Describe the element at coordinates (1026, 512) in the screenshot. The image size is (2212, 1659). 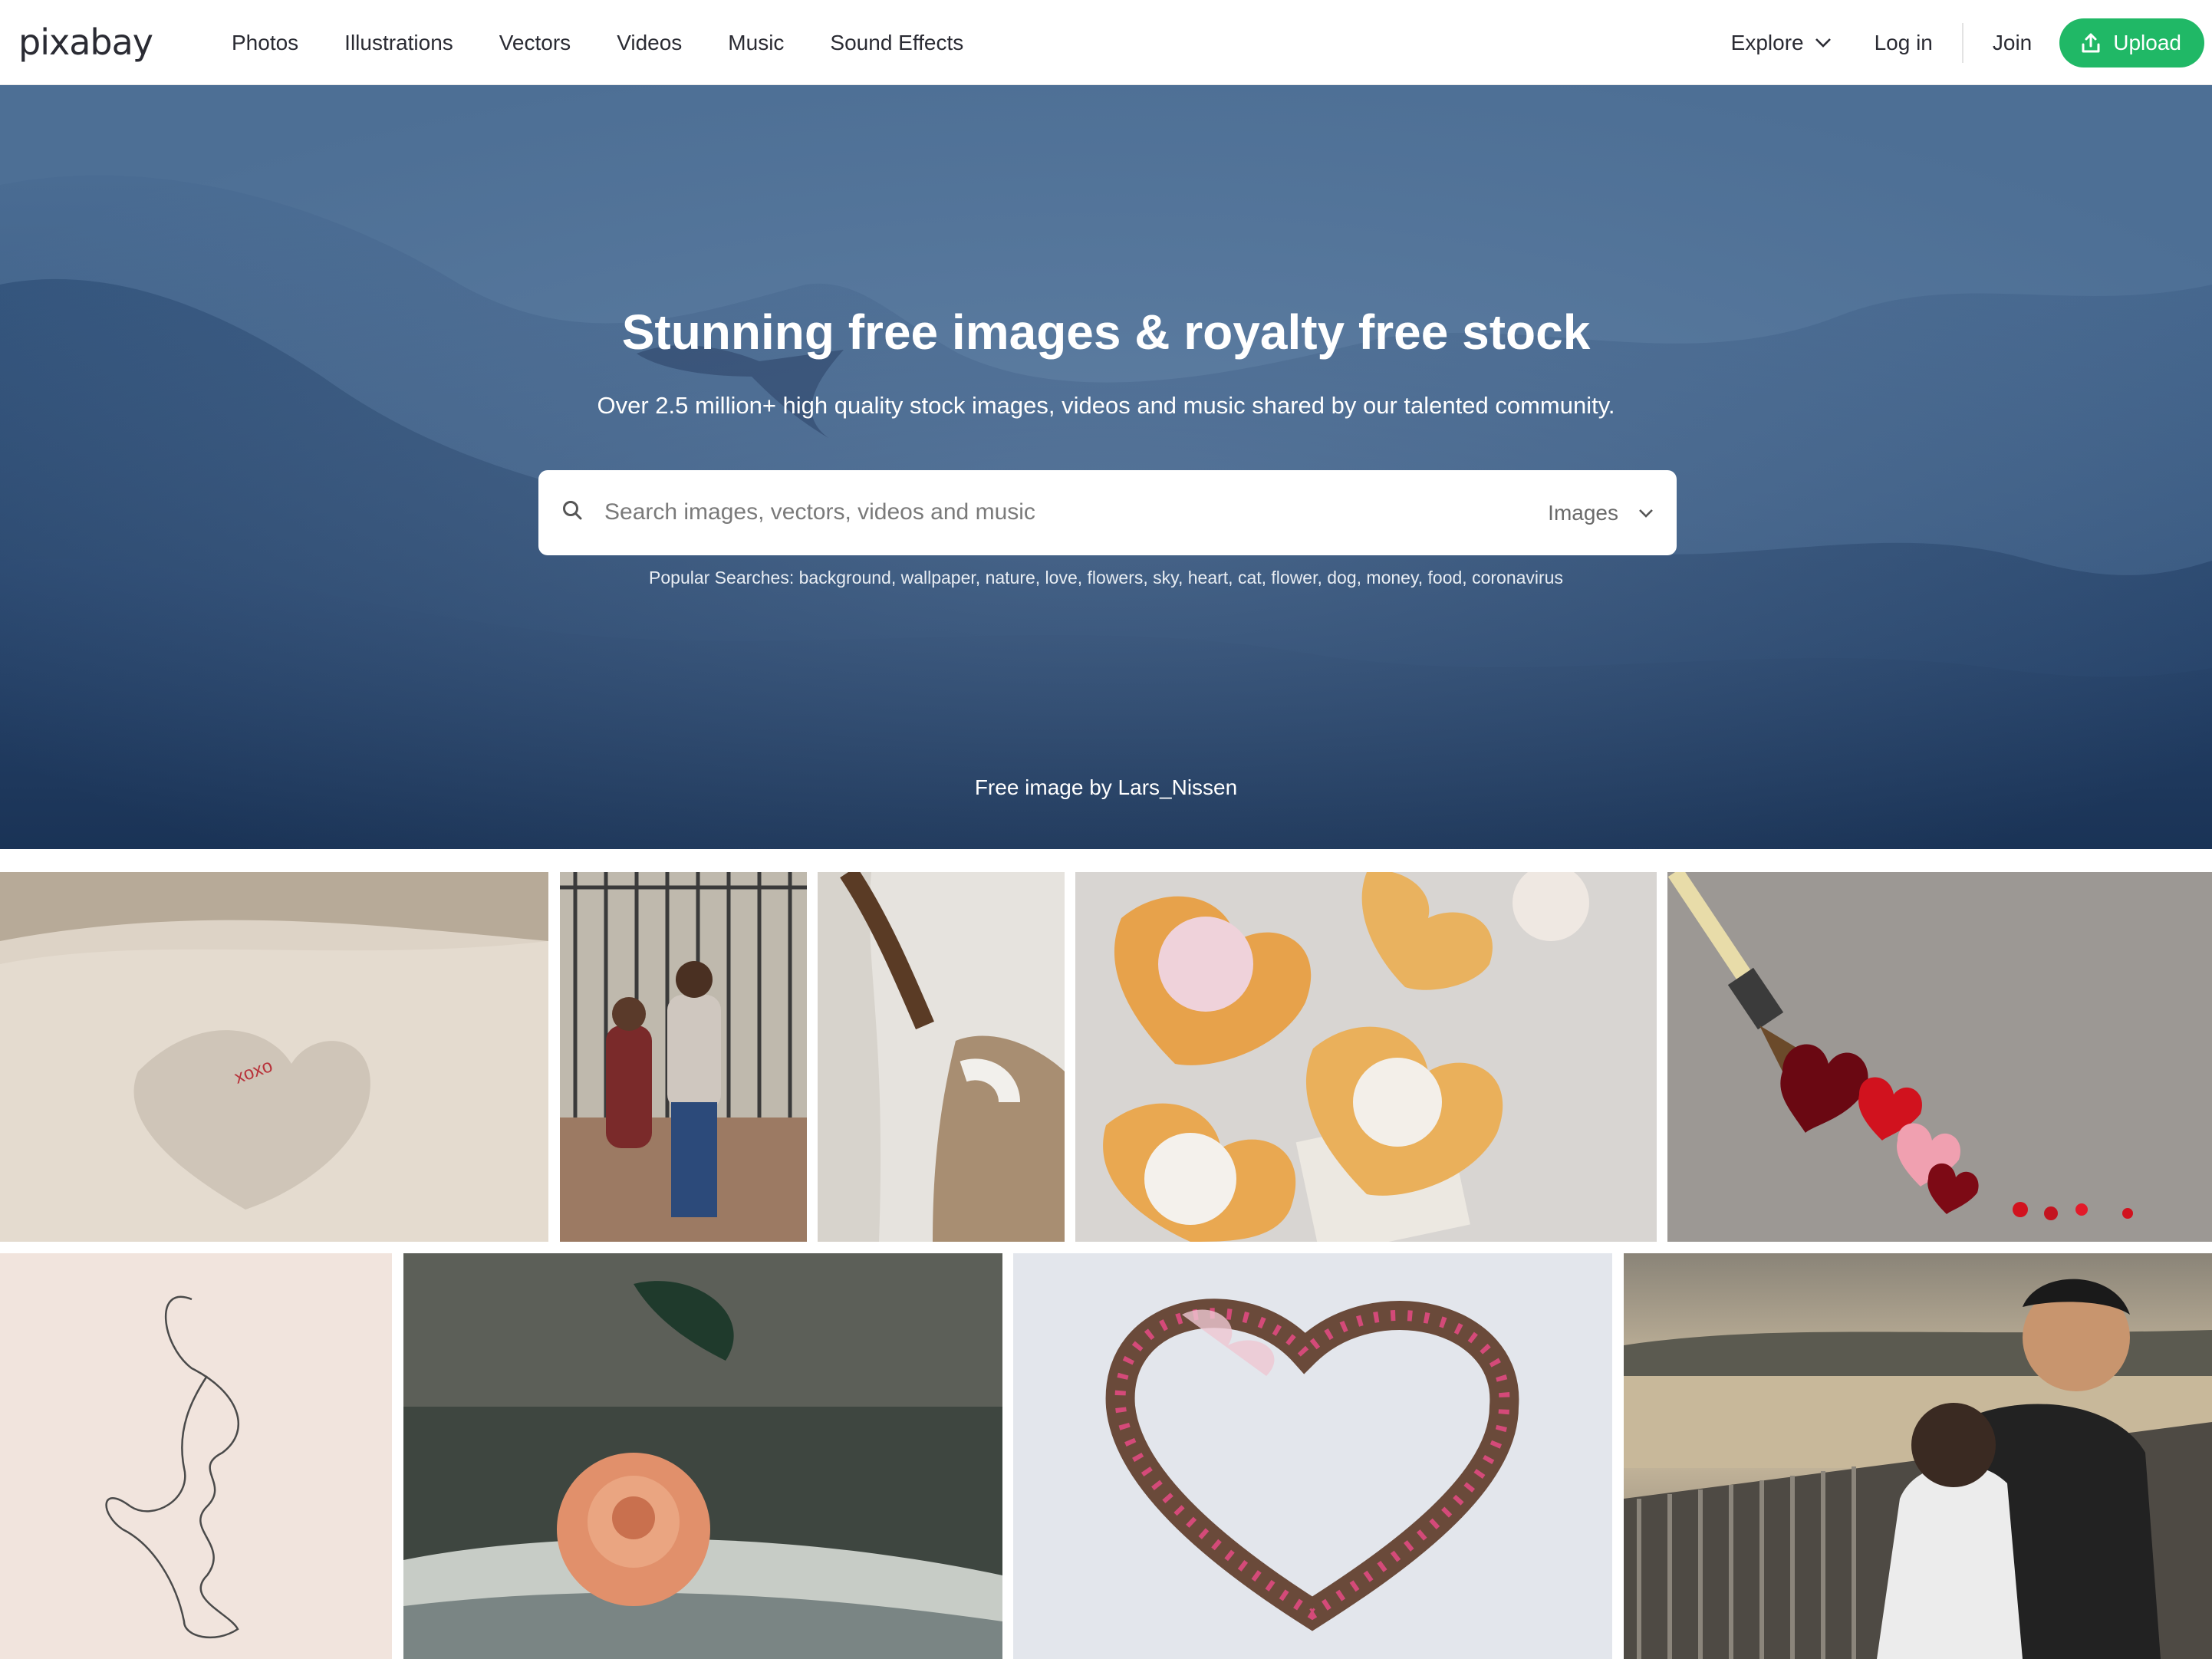
I see `search-input` at that location.